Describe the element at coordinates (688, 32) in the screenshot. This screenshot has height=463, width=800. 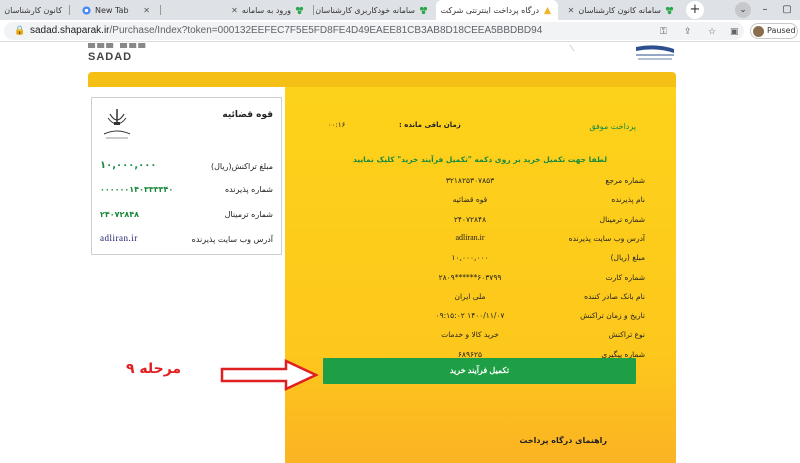
I see `share-icon: ⇪` at that location.